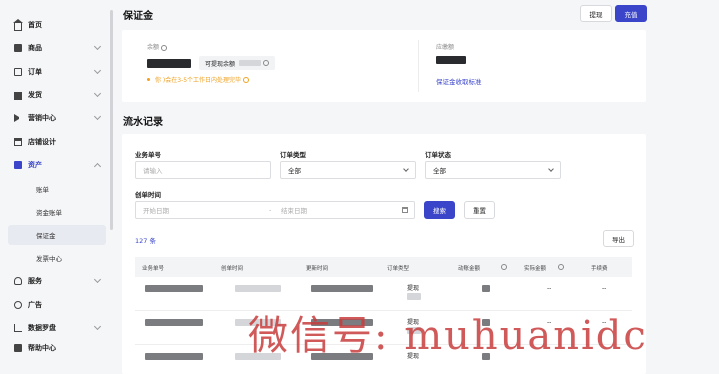  Describe the element at coordinates (156, 211) in the screenshot. I see `start-date-placeholder: 开始日期` at that location.